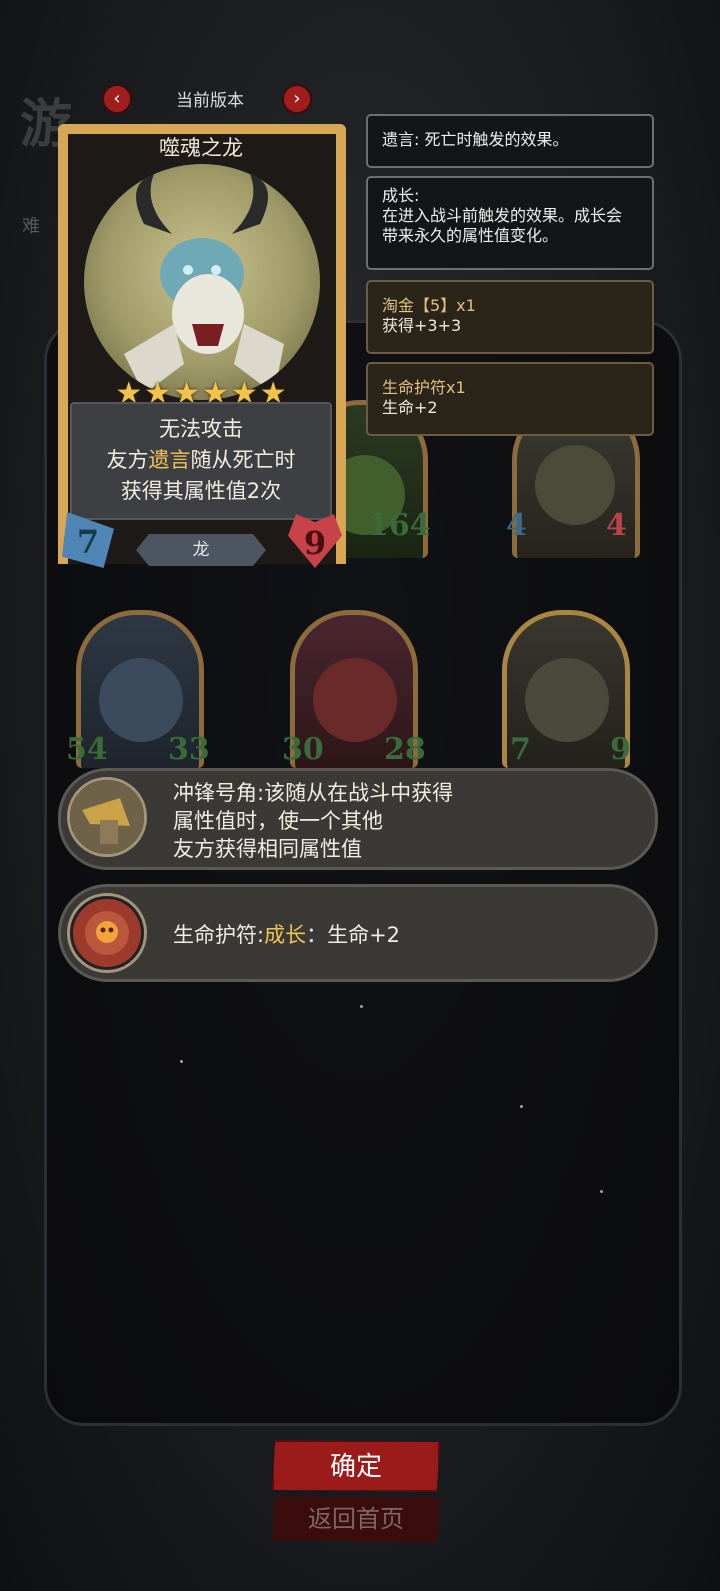  I want to click on tooltip-deathrattle: 遗言: 死亡时触发的效果。, so click(510, 141).